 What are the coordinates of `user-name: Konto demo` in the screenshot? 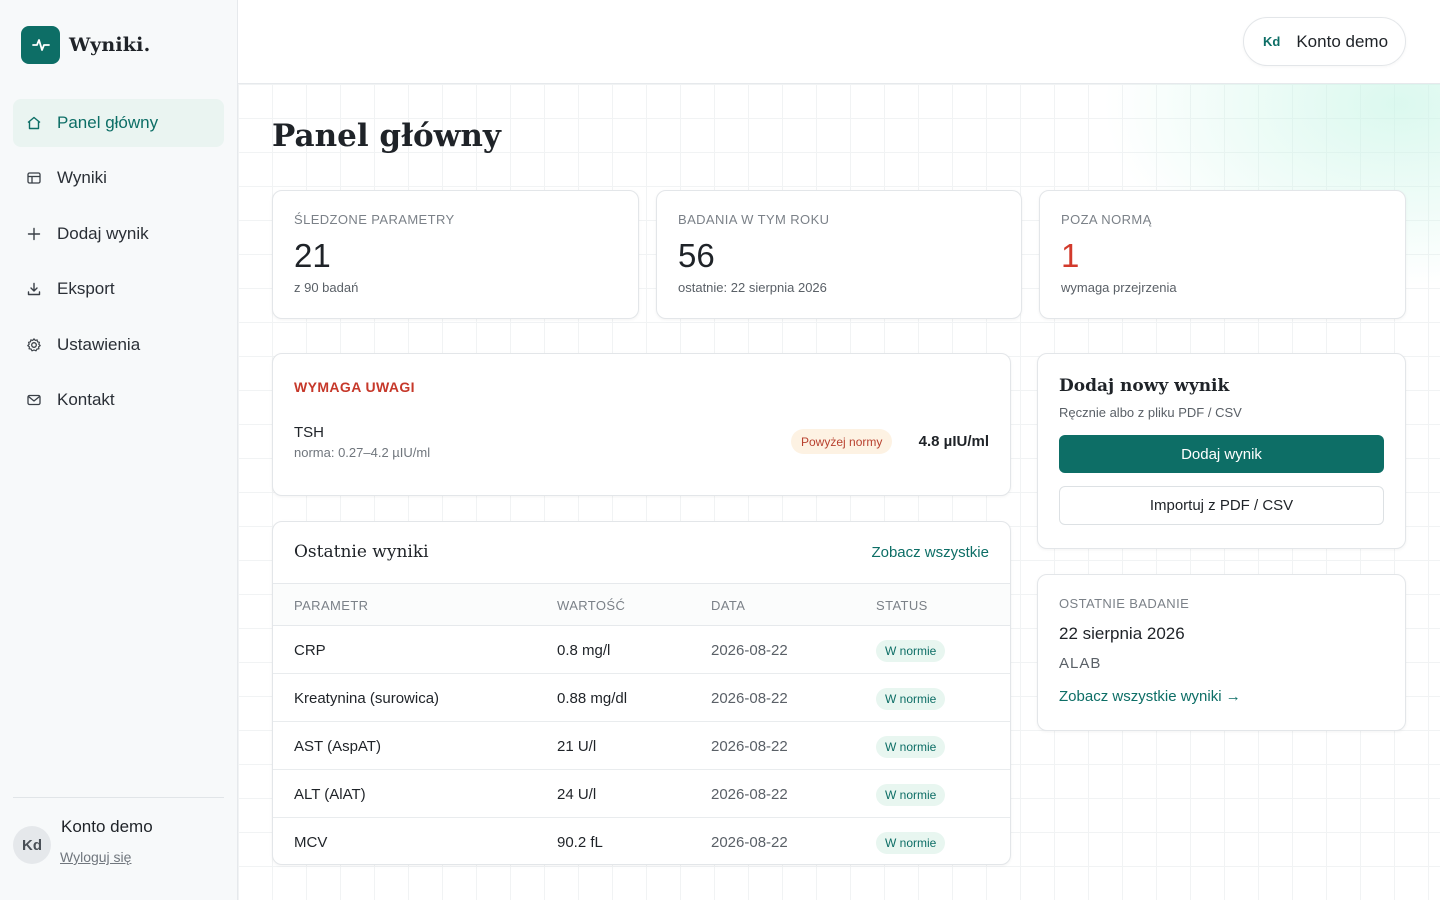 It's located at (107, 826).